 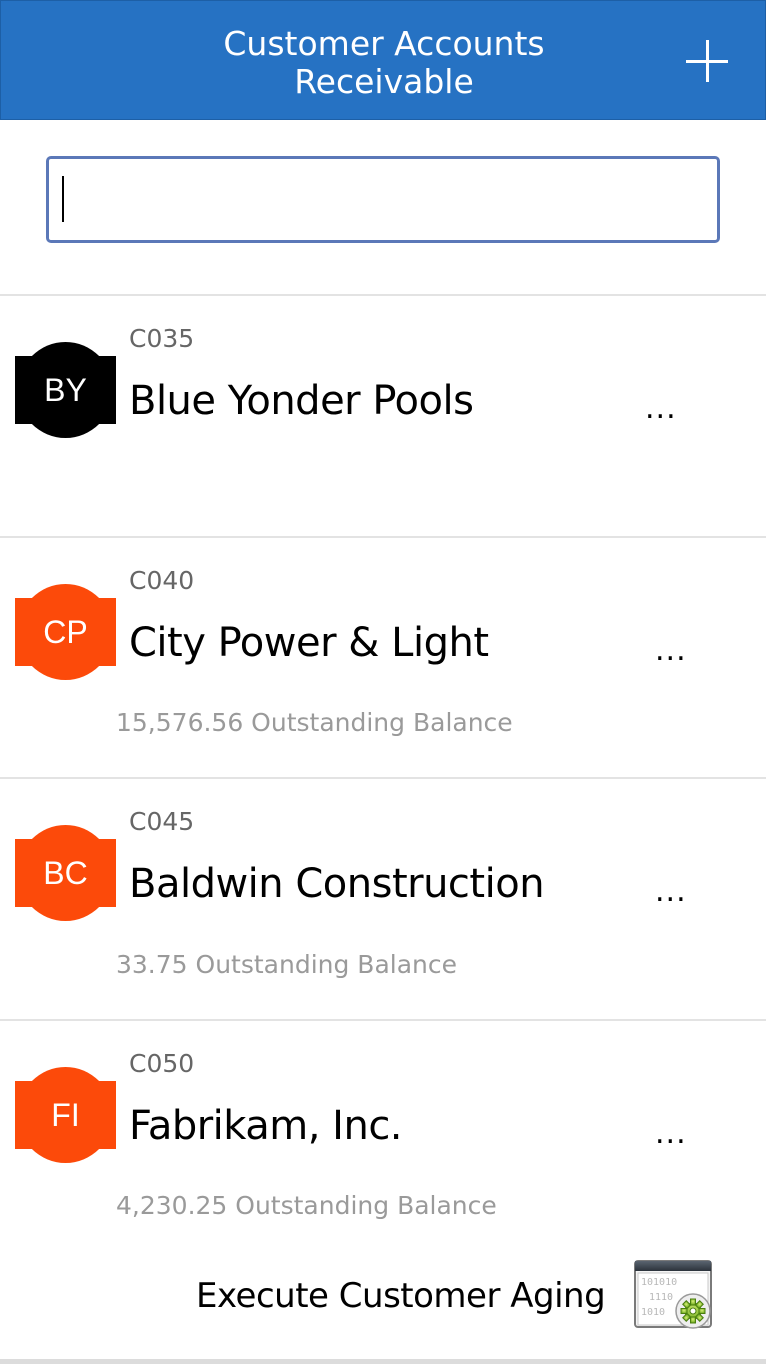 I want to click on svg-text: 1010, so click(x=653, y=1312).